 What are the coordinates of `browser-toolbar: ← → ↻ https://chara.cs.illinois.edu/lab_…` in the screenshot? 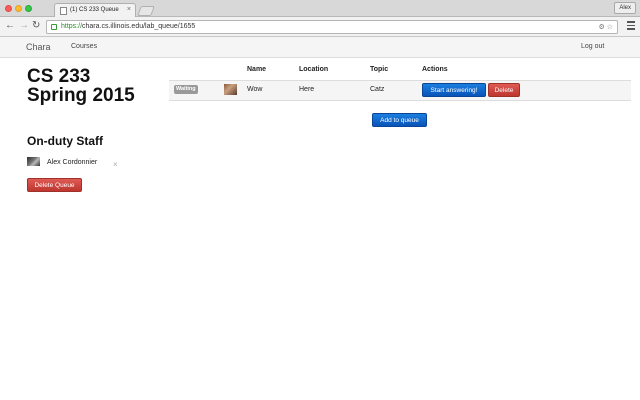 It's located at (320, 27).